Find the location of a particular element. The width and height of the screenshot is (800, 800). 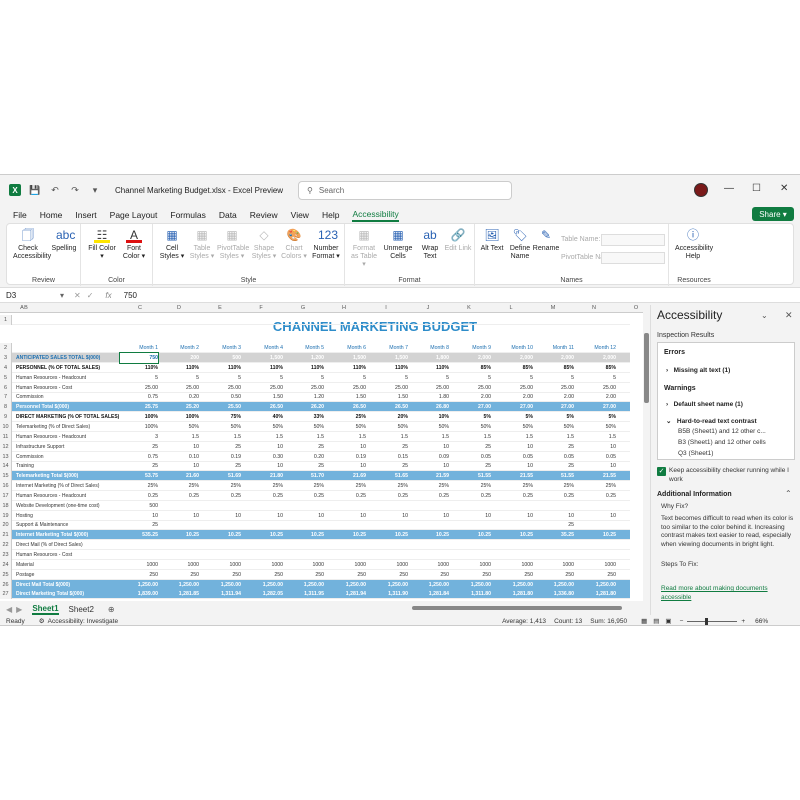

data-cell: 51.65 is located at coordinates (389, 476).